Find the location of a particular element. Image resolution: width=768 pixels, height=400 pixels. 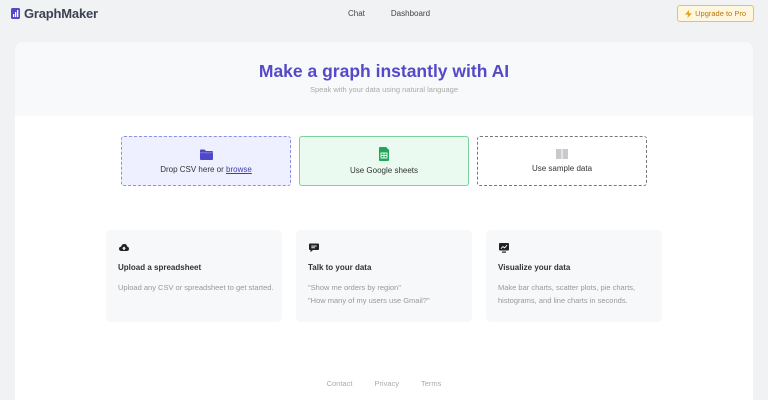

nav-dashboard: Dashboard is located at coordinates (410, 13).